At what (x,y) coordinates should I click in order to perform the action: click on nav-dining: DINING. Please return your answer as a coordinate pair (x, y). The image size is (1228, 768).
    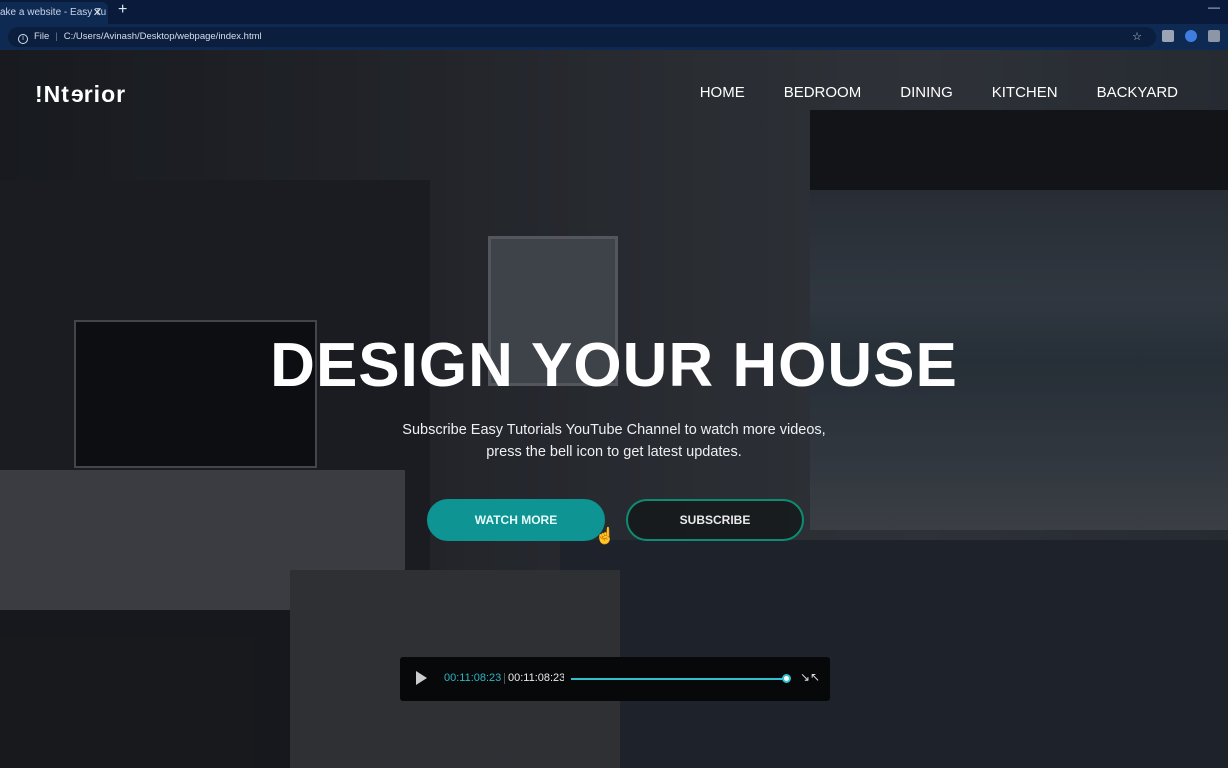
    Looking at the image, I should click on (926, 92).